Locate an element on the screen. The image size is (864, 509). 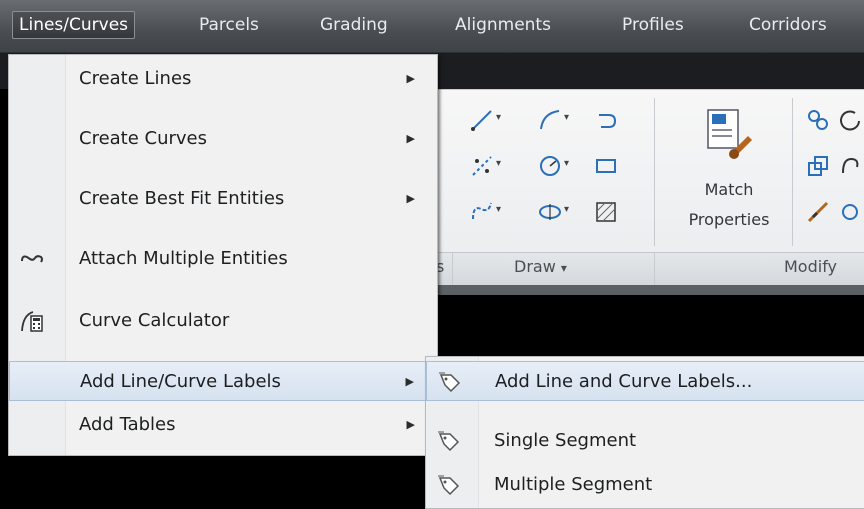
ribbon-bottom-strip is located at coordinates (648, 290).